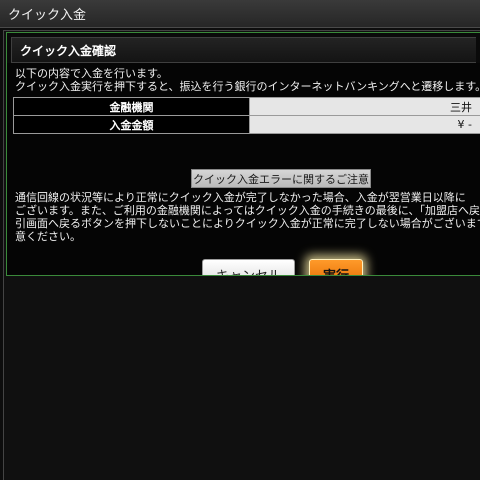  I want to click on bank-value: 三井, so click(364, 106).